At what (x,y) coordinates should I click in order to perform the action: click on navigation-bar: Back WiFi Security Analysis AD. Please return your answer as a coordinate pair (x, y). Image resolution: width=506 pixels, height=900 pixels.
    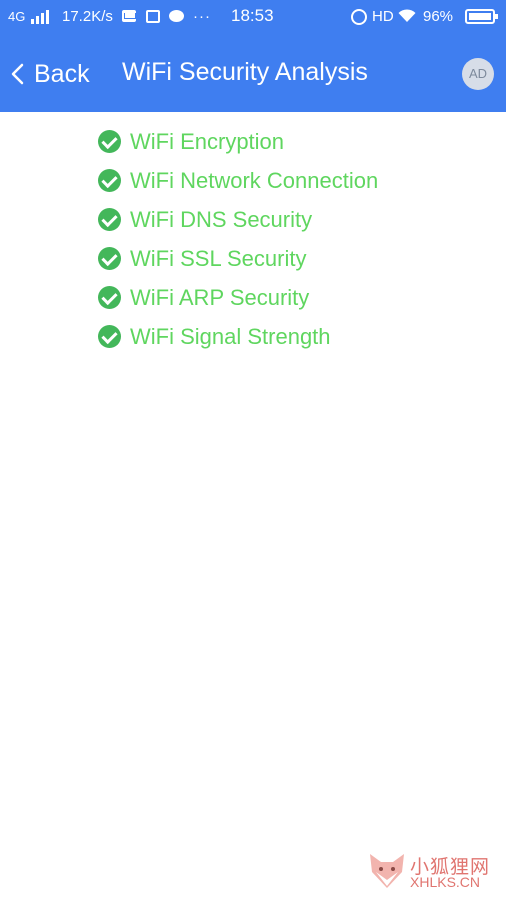
    Looking at the image, I should click on (253, 73).